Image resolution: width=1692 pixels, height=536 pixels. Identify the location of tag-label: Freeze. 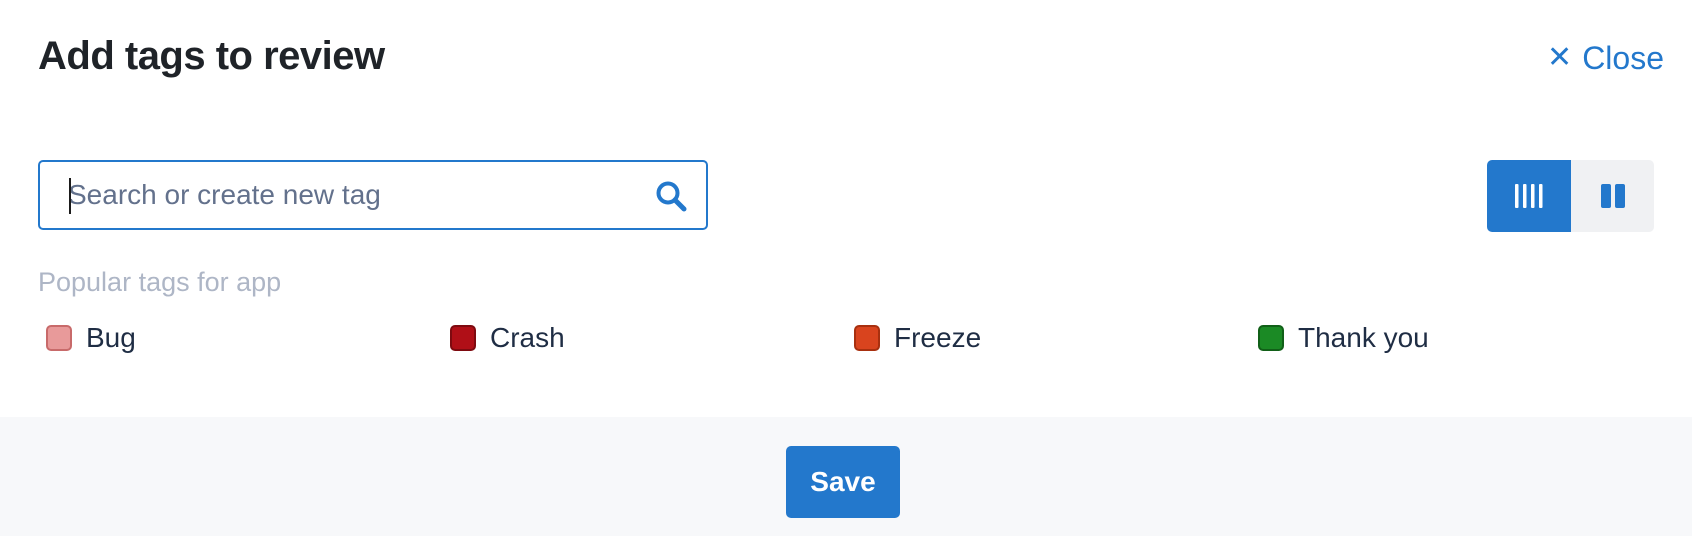
(938, 337).